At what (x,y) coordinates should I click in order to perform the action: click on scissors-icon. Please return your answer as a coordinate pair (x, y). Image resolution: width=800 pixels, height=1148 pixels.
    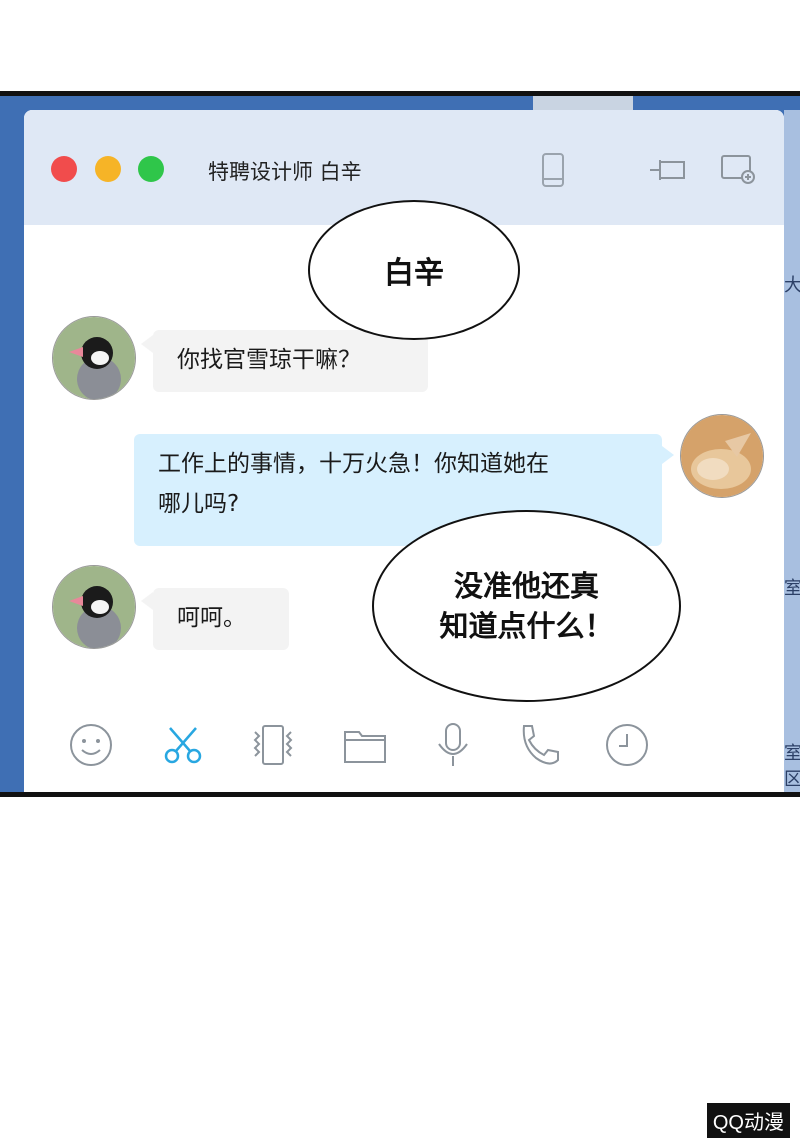
    Looking at the image, I should click on (183, 745).